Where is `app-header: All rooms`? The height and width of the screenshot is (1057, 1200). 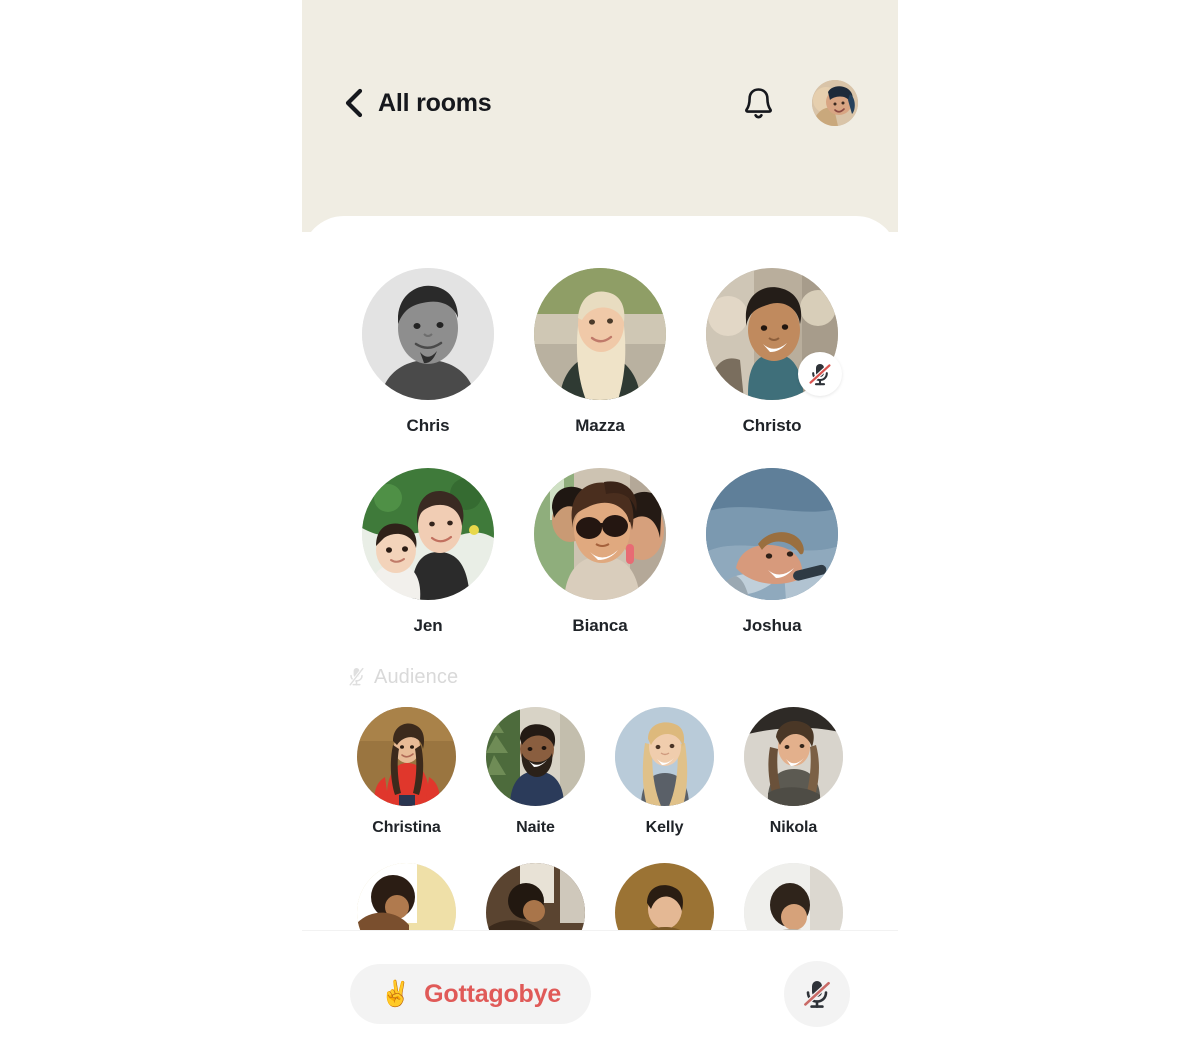
app-header: All rooms is located at coordinates (600, 116).